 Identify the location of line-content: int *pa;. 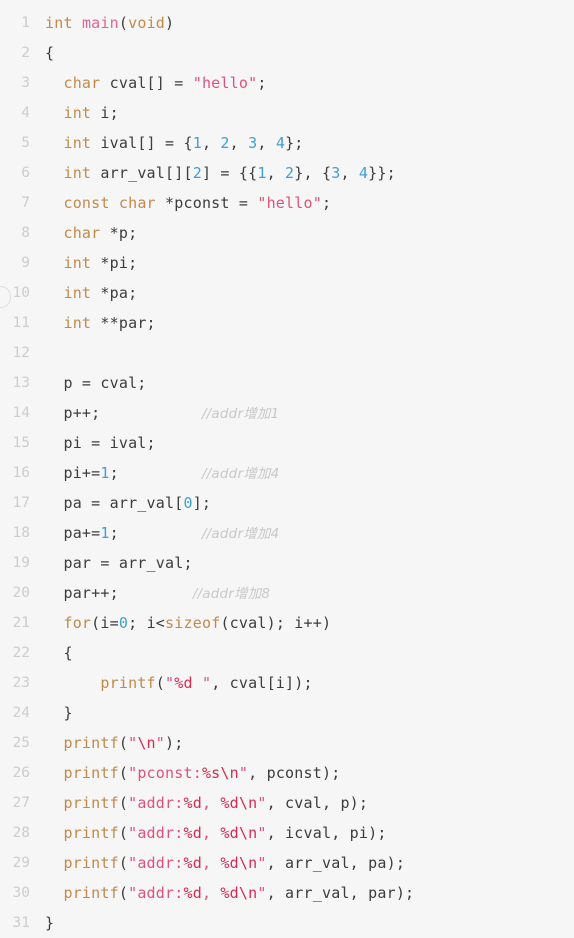
(309, 293).